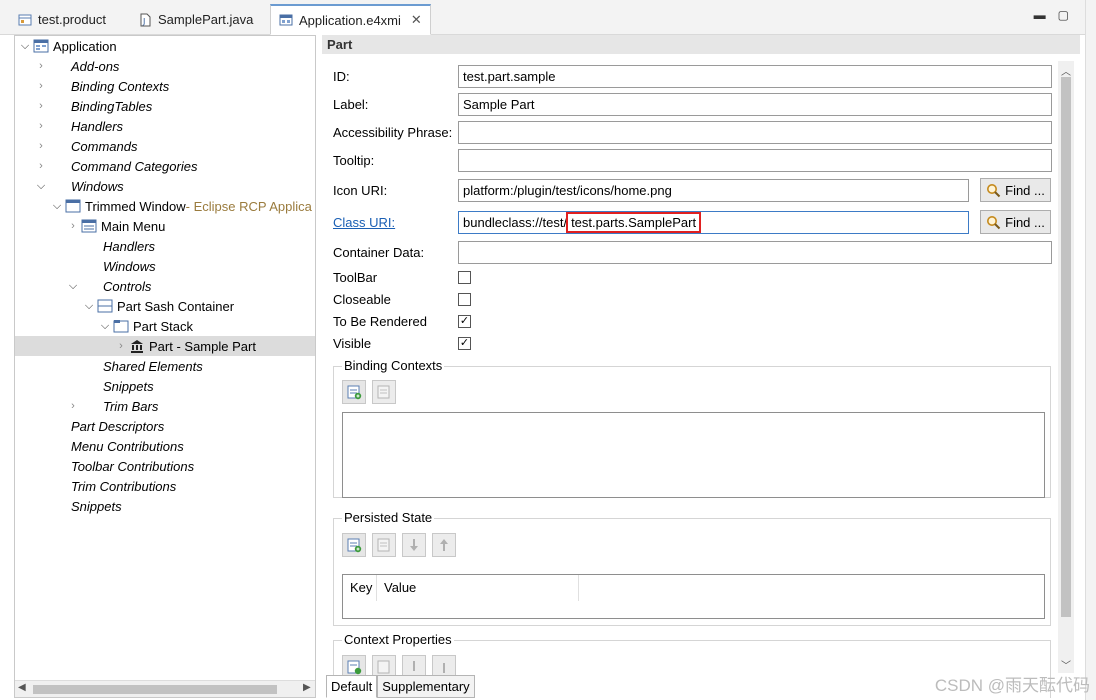 The width and height of the screenshot is (1096, 700). I want to click on add-binding-context-button, so click(354, 392).